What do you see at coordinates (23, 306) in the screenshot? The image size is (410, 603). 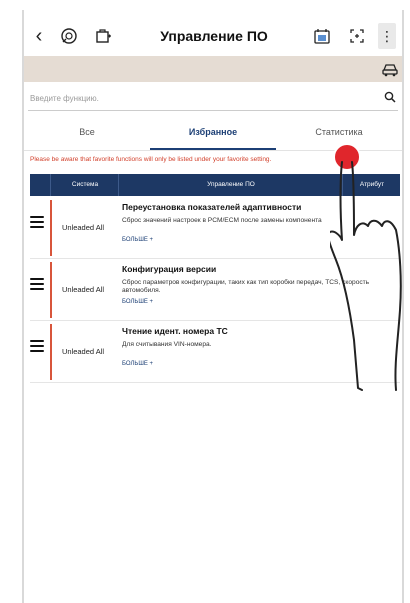 I see `device-edge-left` at bounding box center [23, 306].